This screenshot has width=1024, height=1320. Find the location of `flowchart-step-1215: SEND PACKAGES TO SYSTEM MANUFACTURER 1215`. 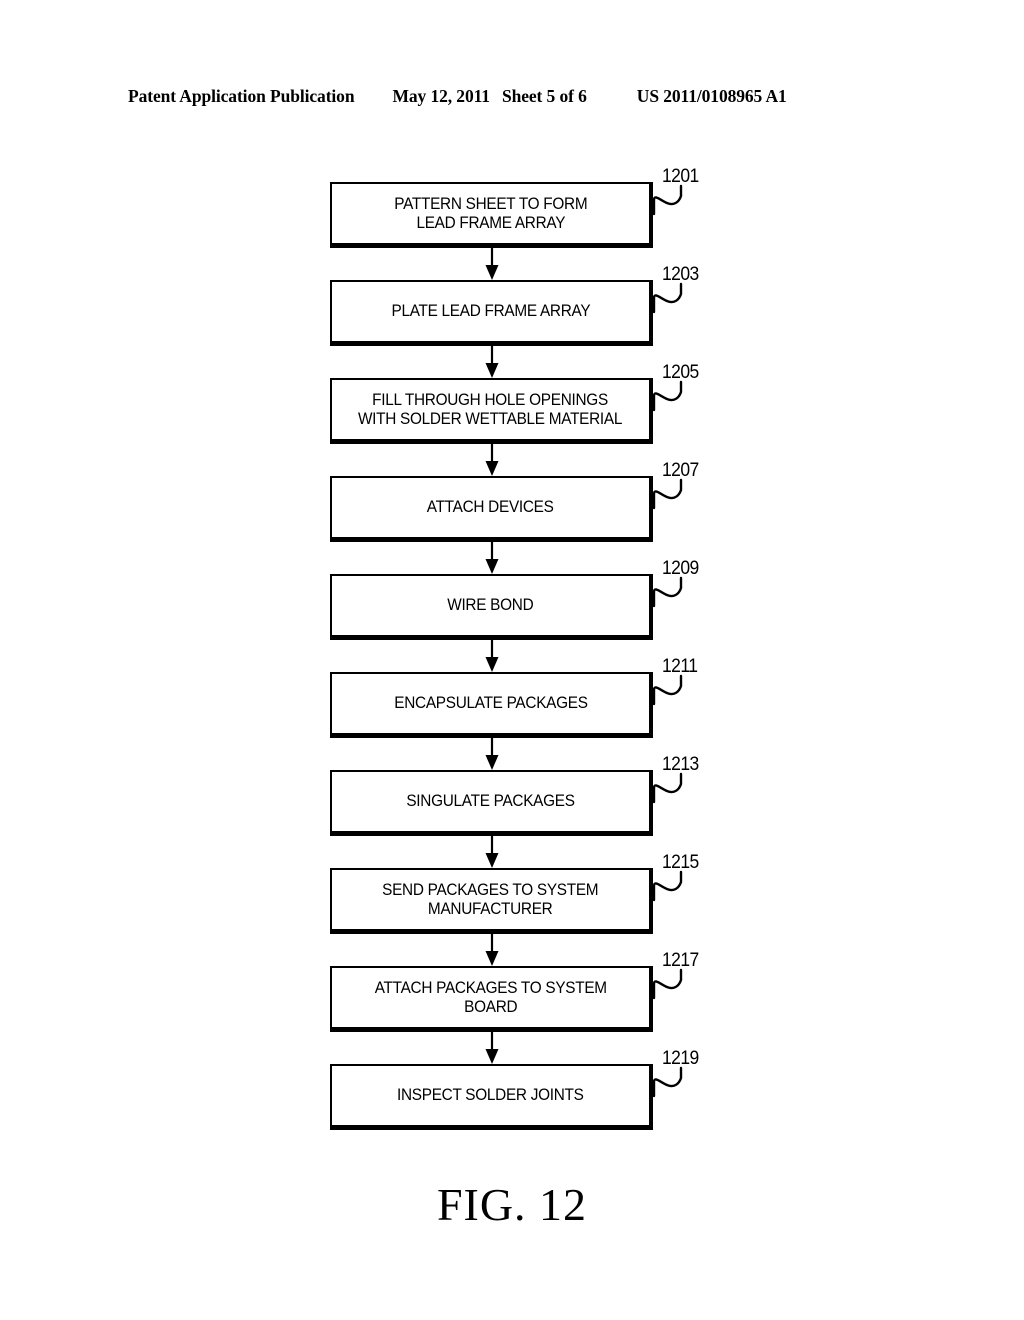

flowchart-step-1215: SEND PACKAGES TO SYSTEM MANUFACTURER 1215 is located at coordinates (514, 893).